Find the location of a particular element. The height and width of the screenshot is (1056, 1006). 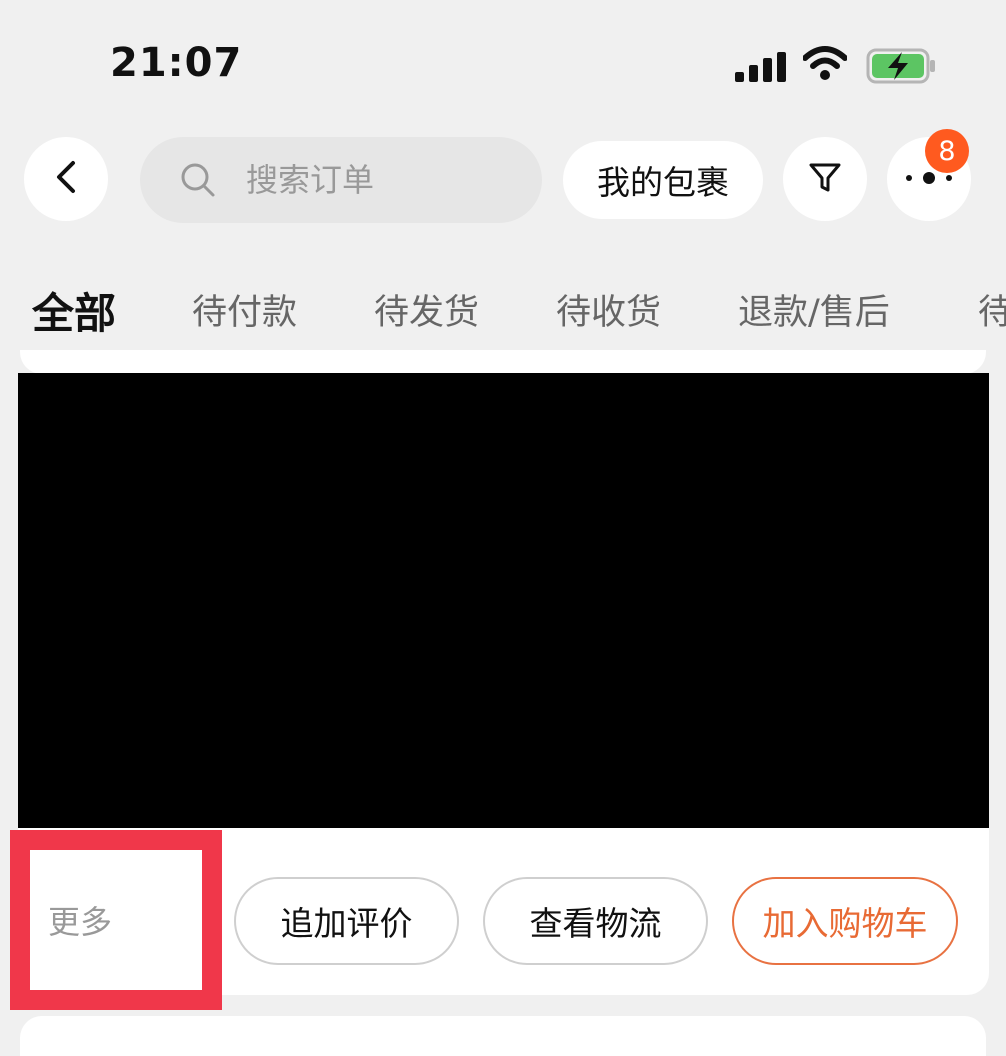

status-bar: 21:07 is located at coordinates (503, 65).